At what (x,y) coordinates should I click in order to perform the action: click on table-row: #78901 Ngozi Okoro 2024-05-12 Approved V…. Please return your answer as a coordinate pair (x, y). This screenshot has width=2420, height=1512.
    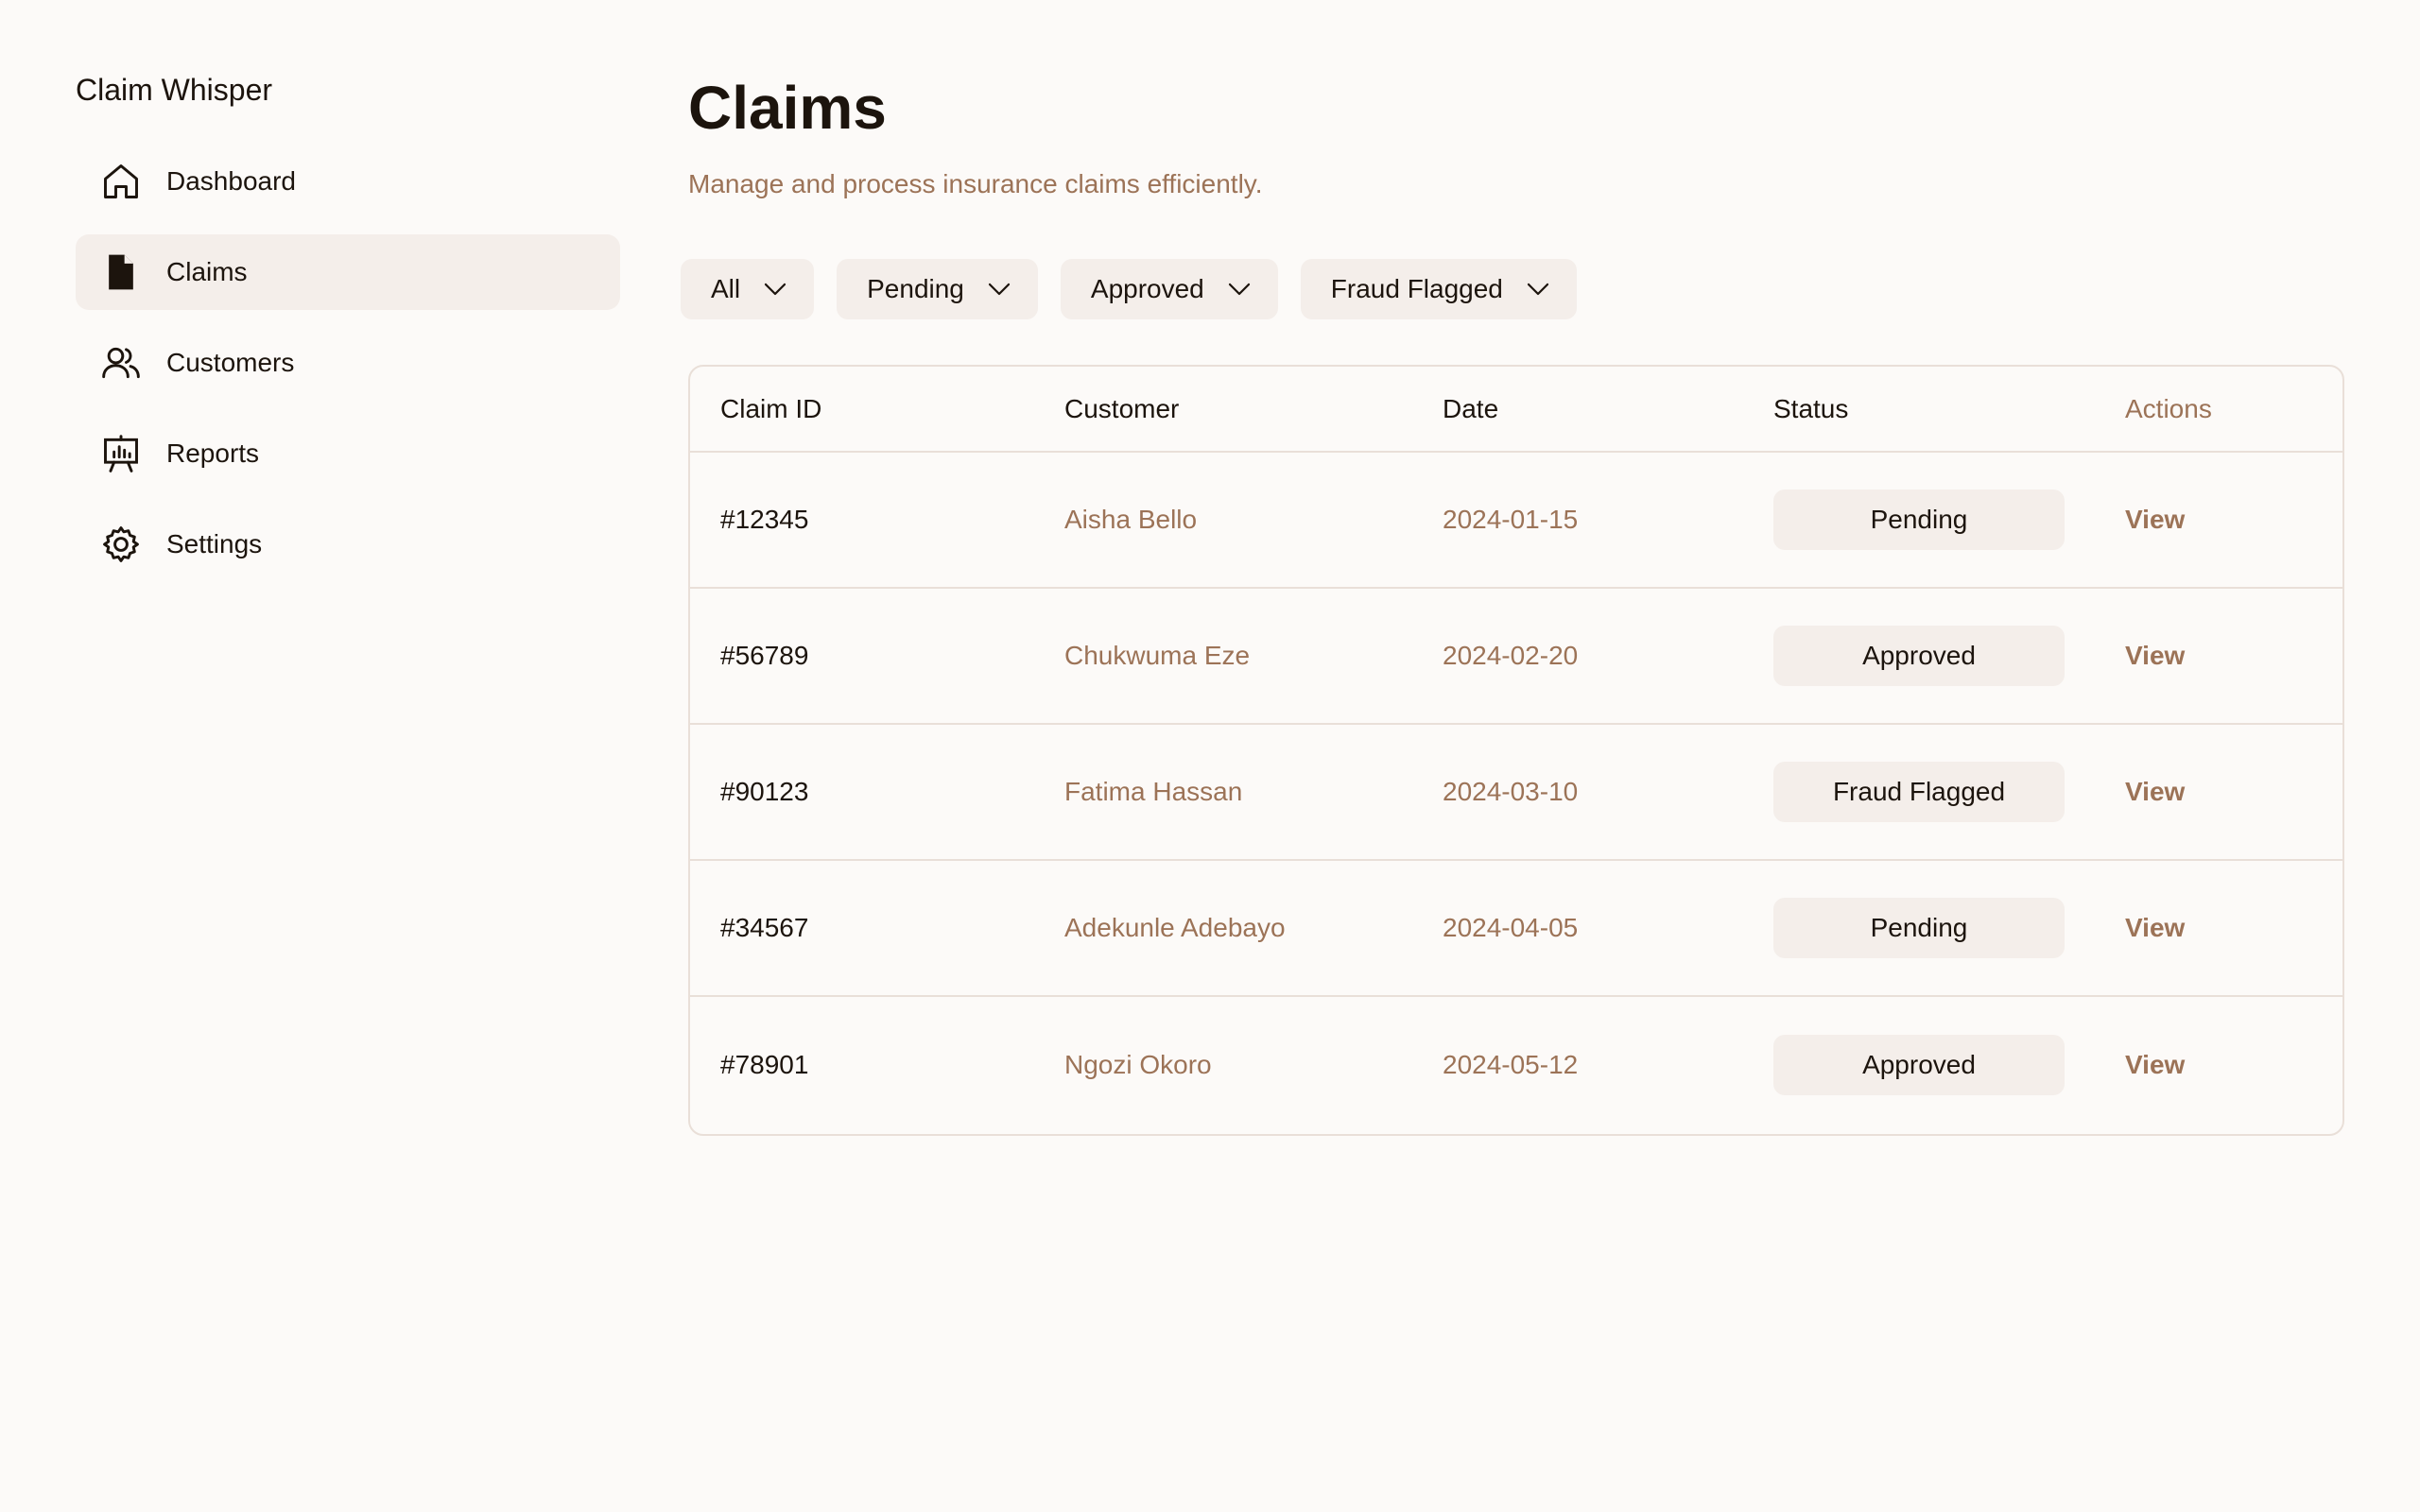
    Looking at the image, I should click on (1516, 1063).